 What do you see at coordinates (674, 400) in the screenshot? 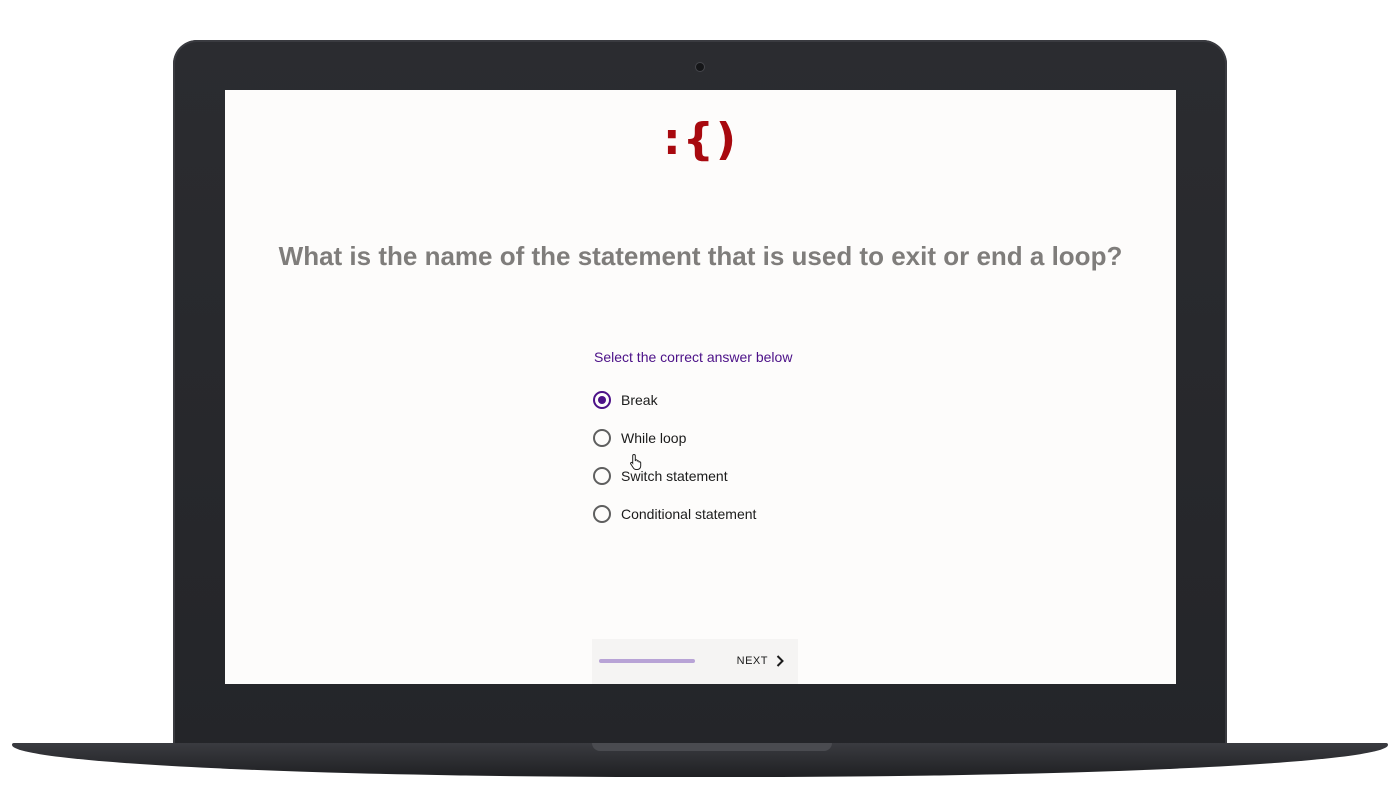
I see `option-break: Break` at bounding box center [674, 400].